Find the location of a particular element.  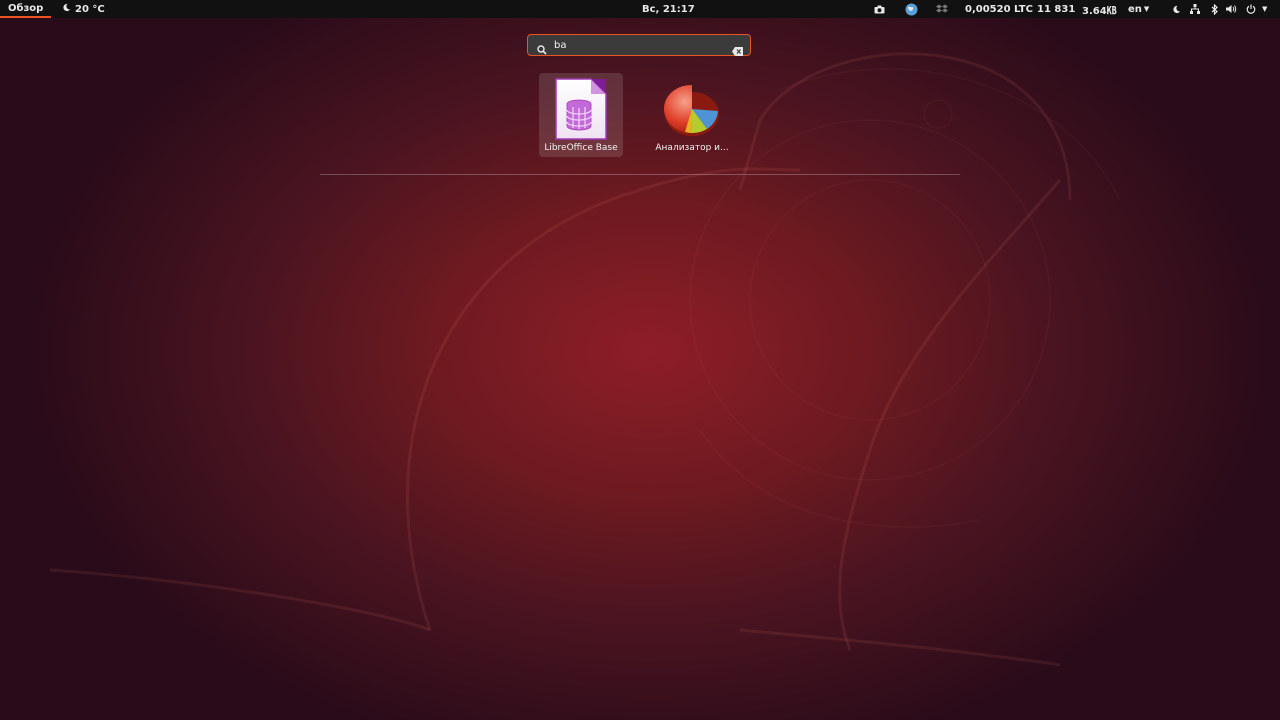

power-icon is located at coordinates (1251, 9).